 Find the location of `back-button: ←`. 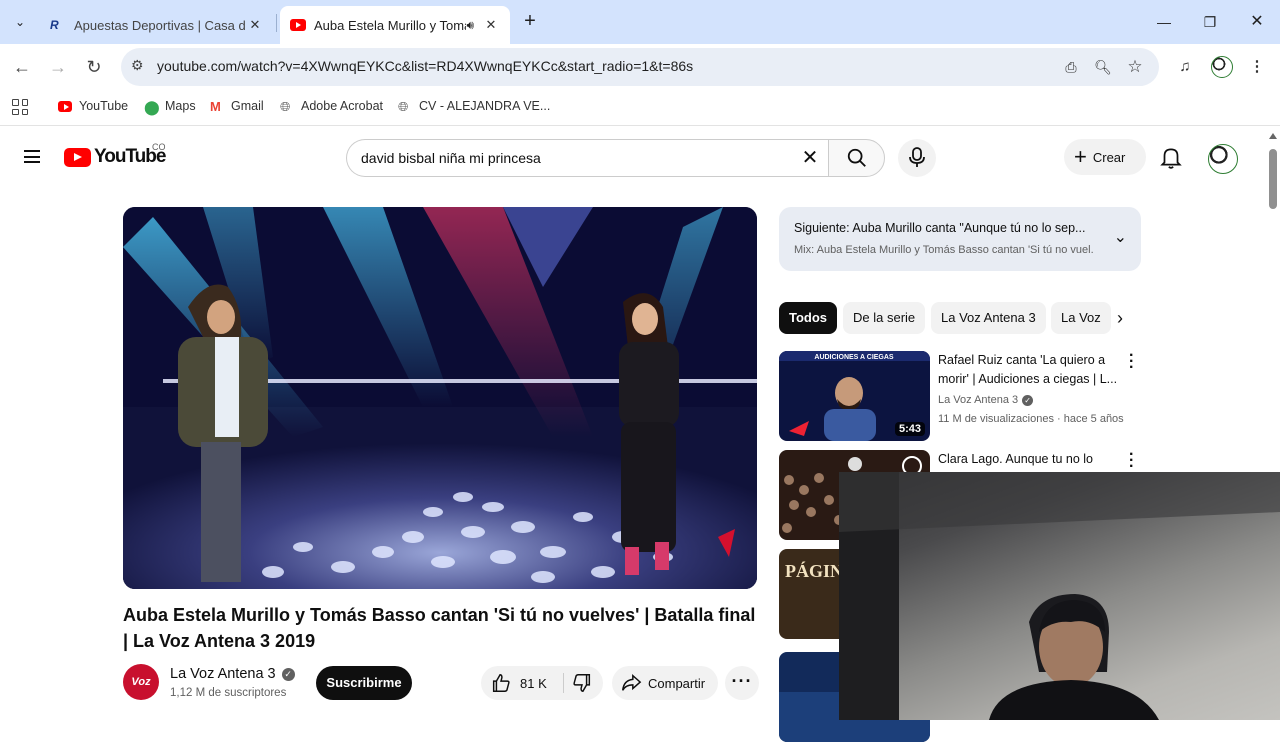

back-button: ← is located at coordinates (22, 67).